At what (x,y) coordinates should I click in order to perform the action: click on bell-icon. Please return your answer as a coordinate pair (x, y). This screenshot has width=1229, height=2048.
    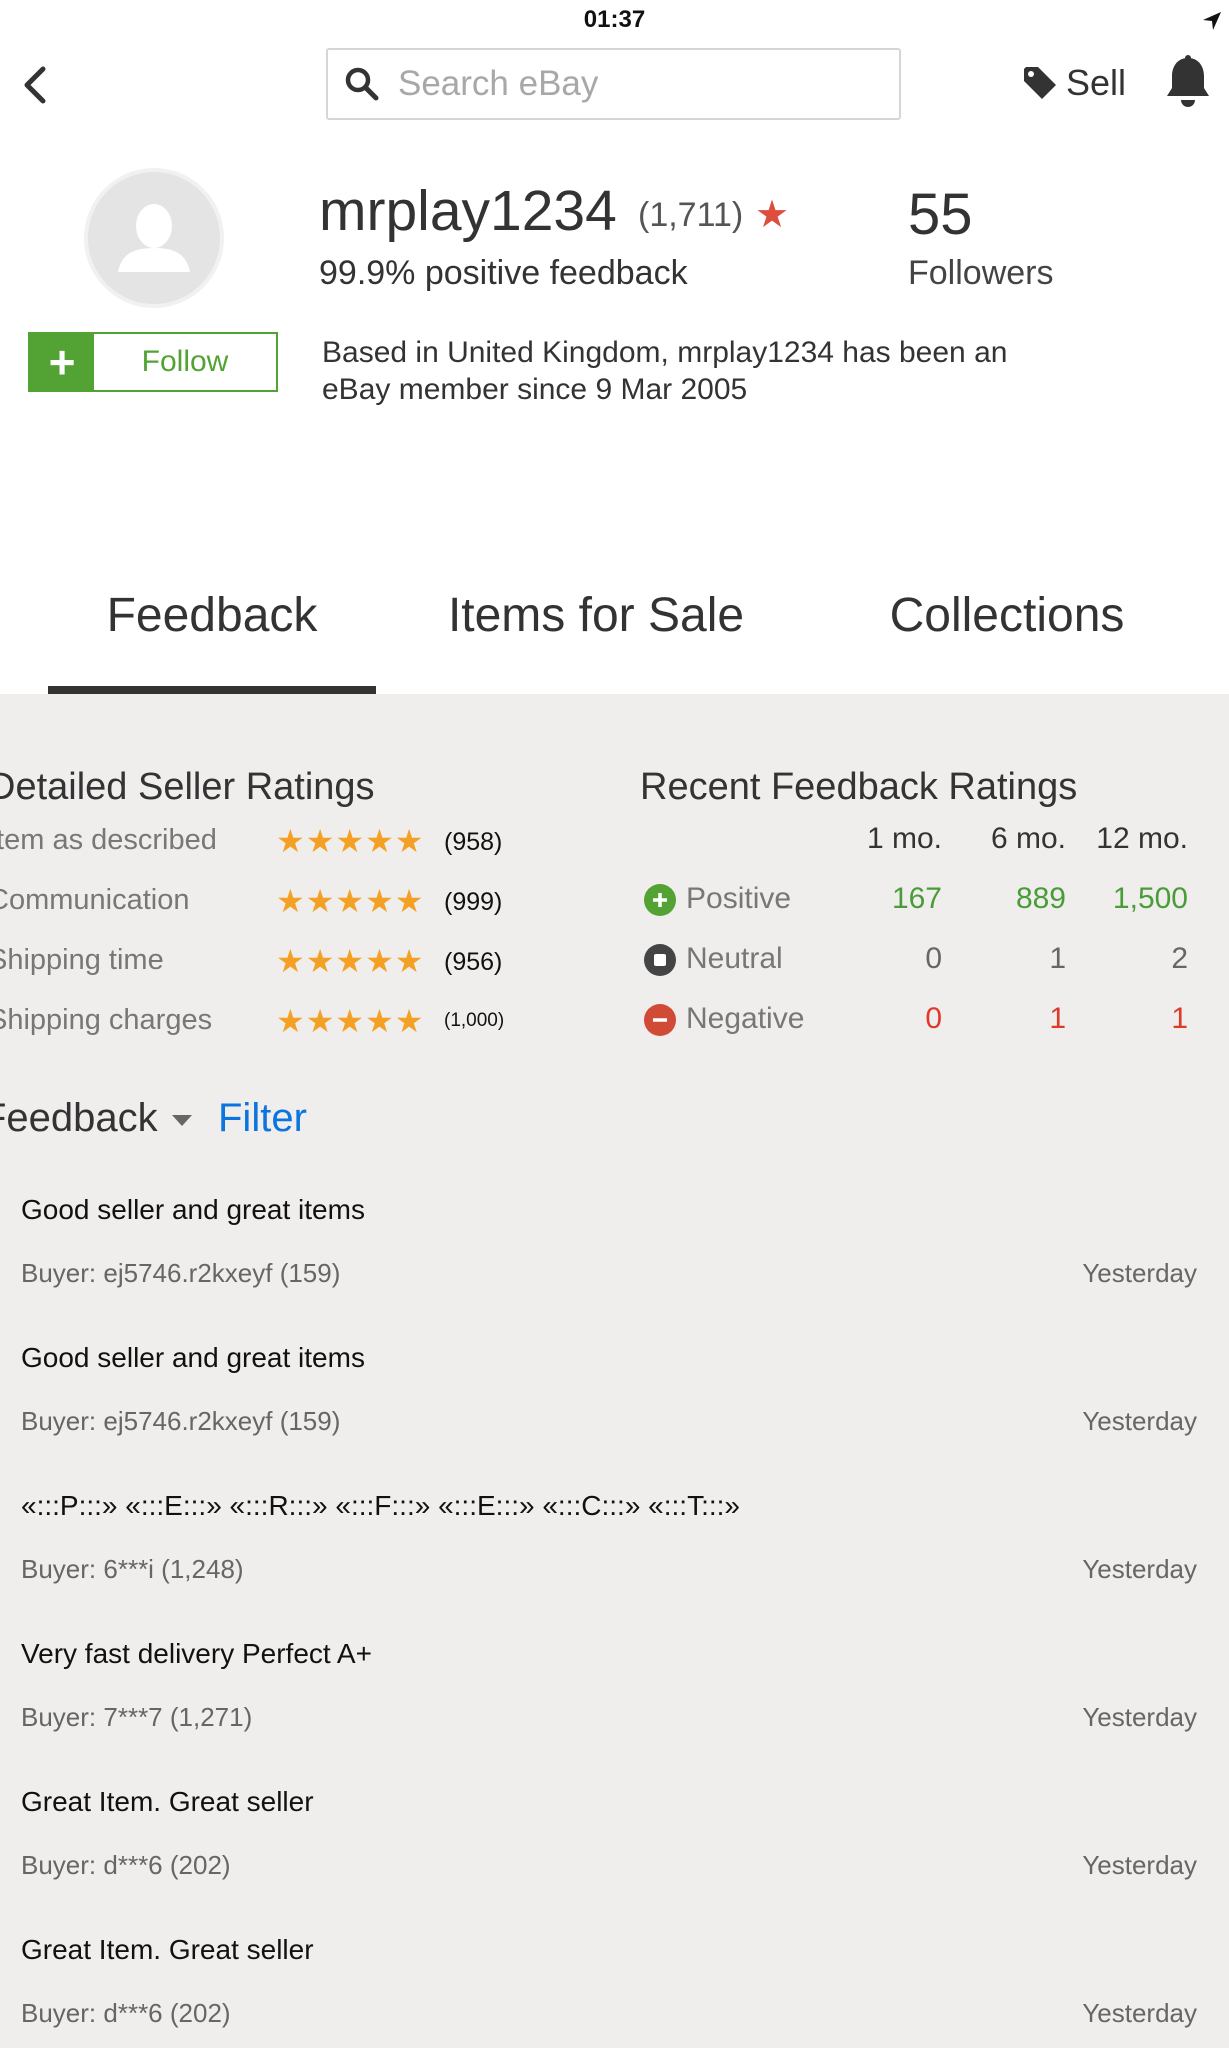
    Looking at the image, I should click on (1188, 81).